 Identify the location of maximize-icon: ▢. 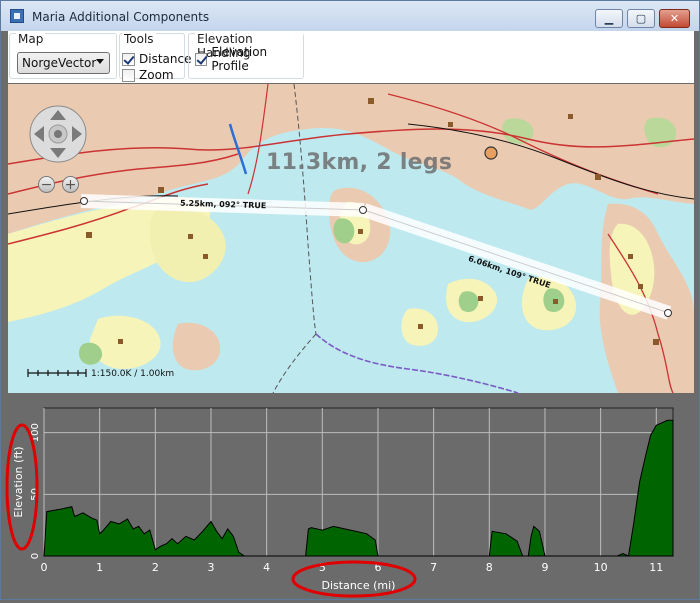
(641, 18).